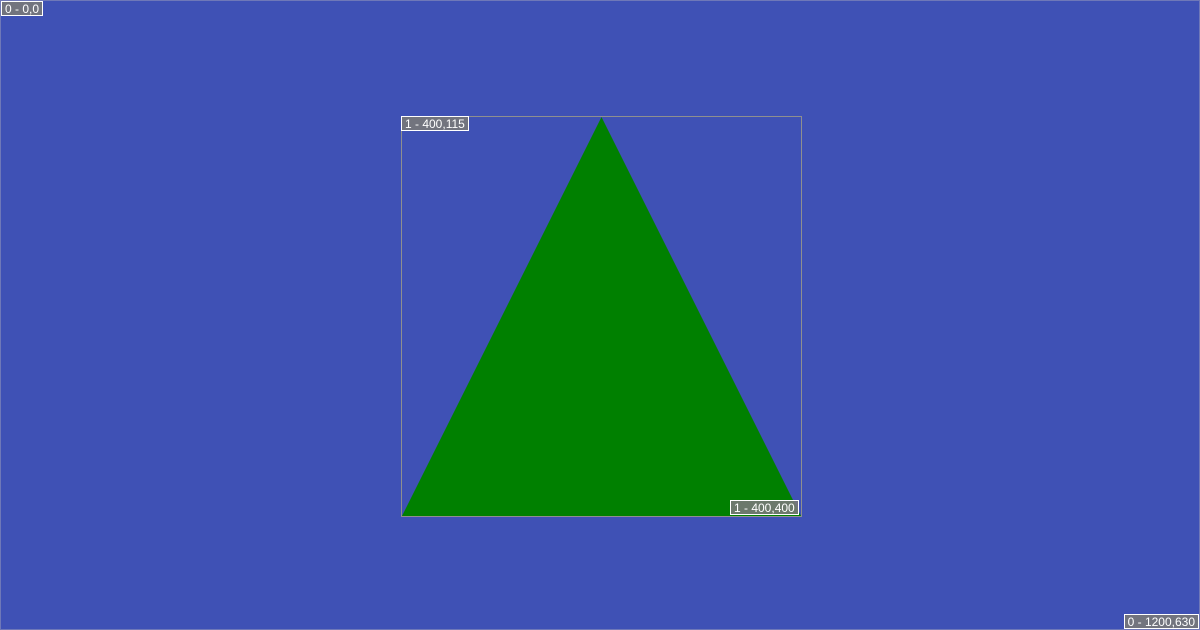  What do you see at coordinates (22, 8) in the screenshot?
I see `root-origin-label: 0 - 0,0` at bounding box center [22, 8].